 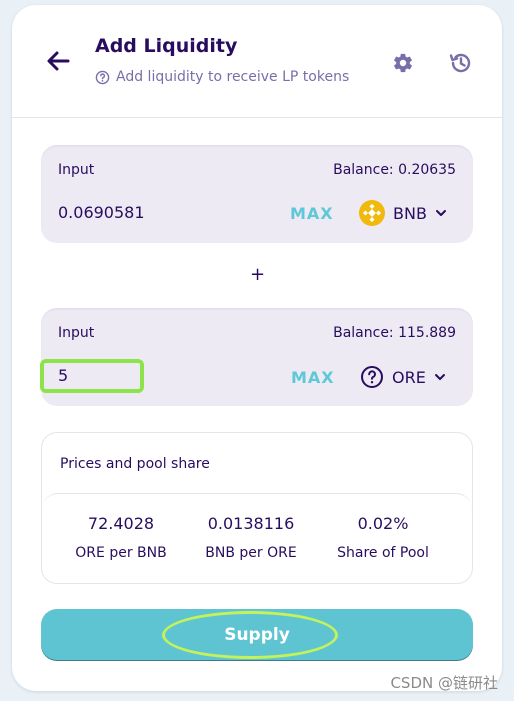 What do you see at coordinates (372, 377) in the screenshot?
I see `question-circle-icon` at bounding box center [372, 377].